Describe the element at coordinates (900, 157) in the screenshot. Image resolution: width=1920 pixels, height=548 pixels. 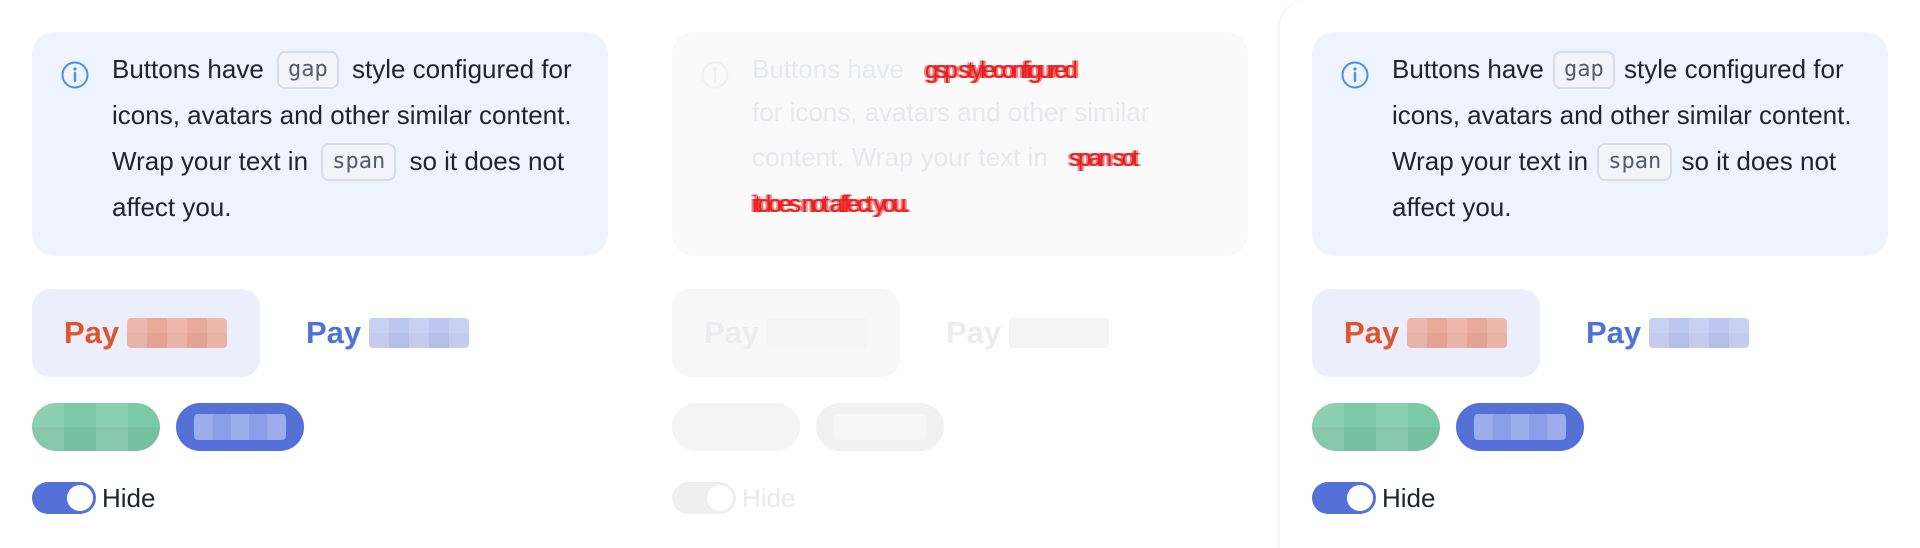
I see `info-text-part: content. Wrap your text in` at that location.